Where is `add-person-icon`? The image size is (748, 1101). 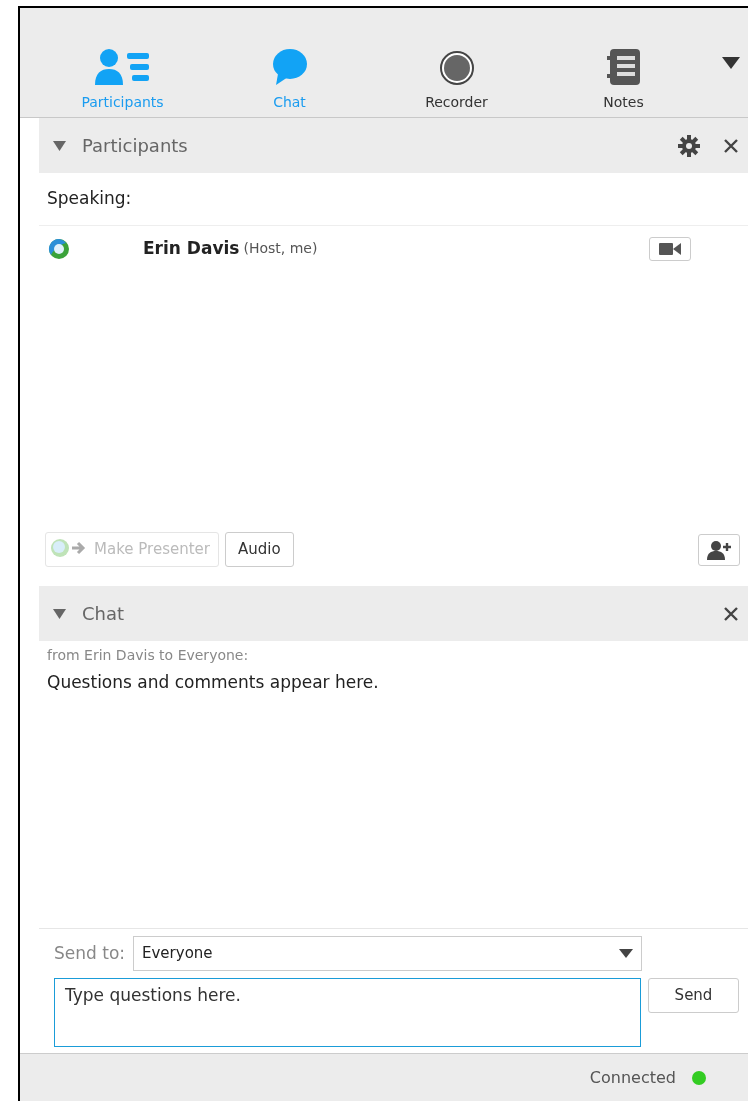
add-person-icon is located at coordinates (719, 549).